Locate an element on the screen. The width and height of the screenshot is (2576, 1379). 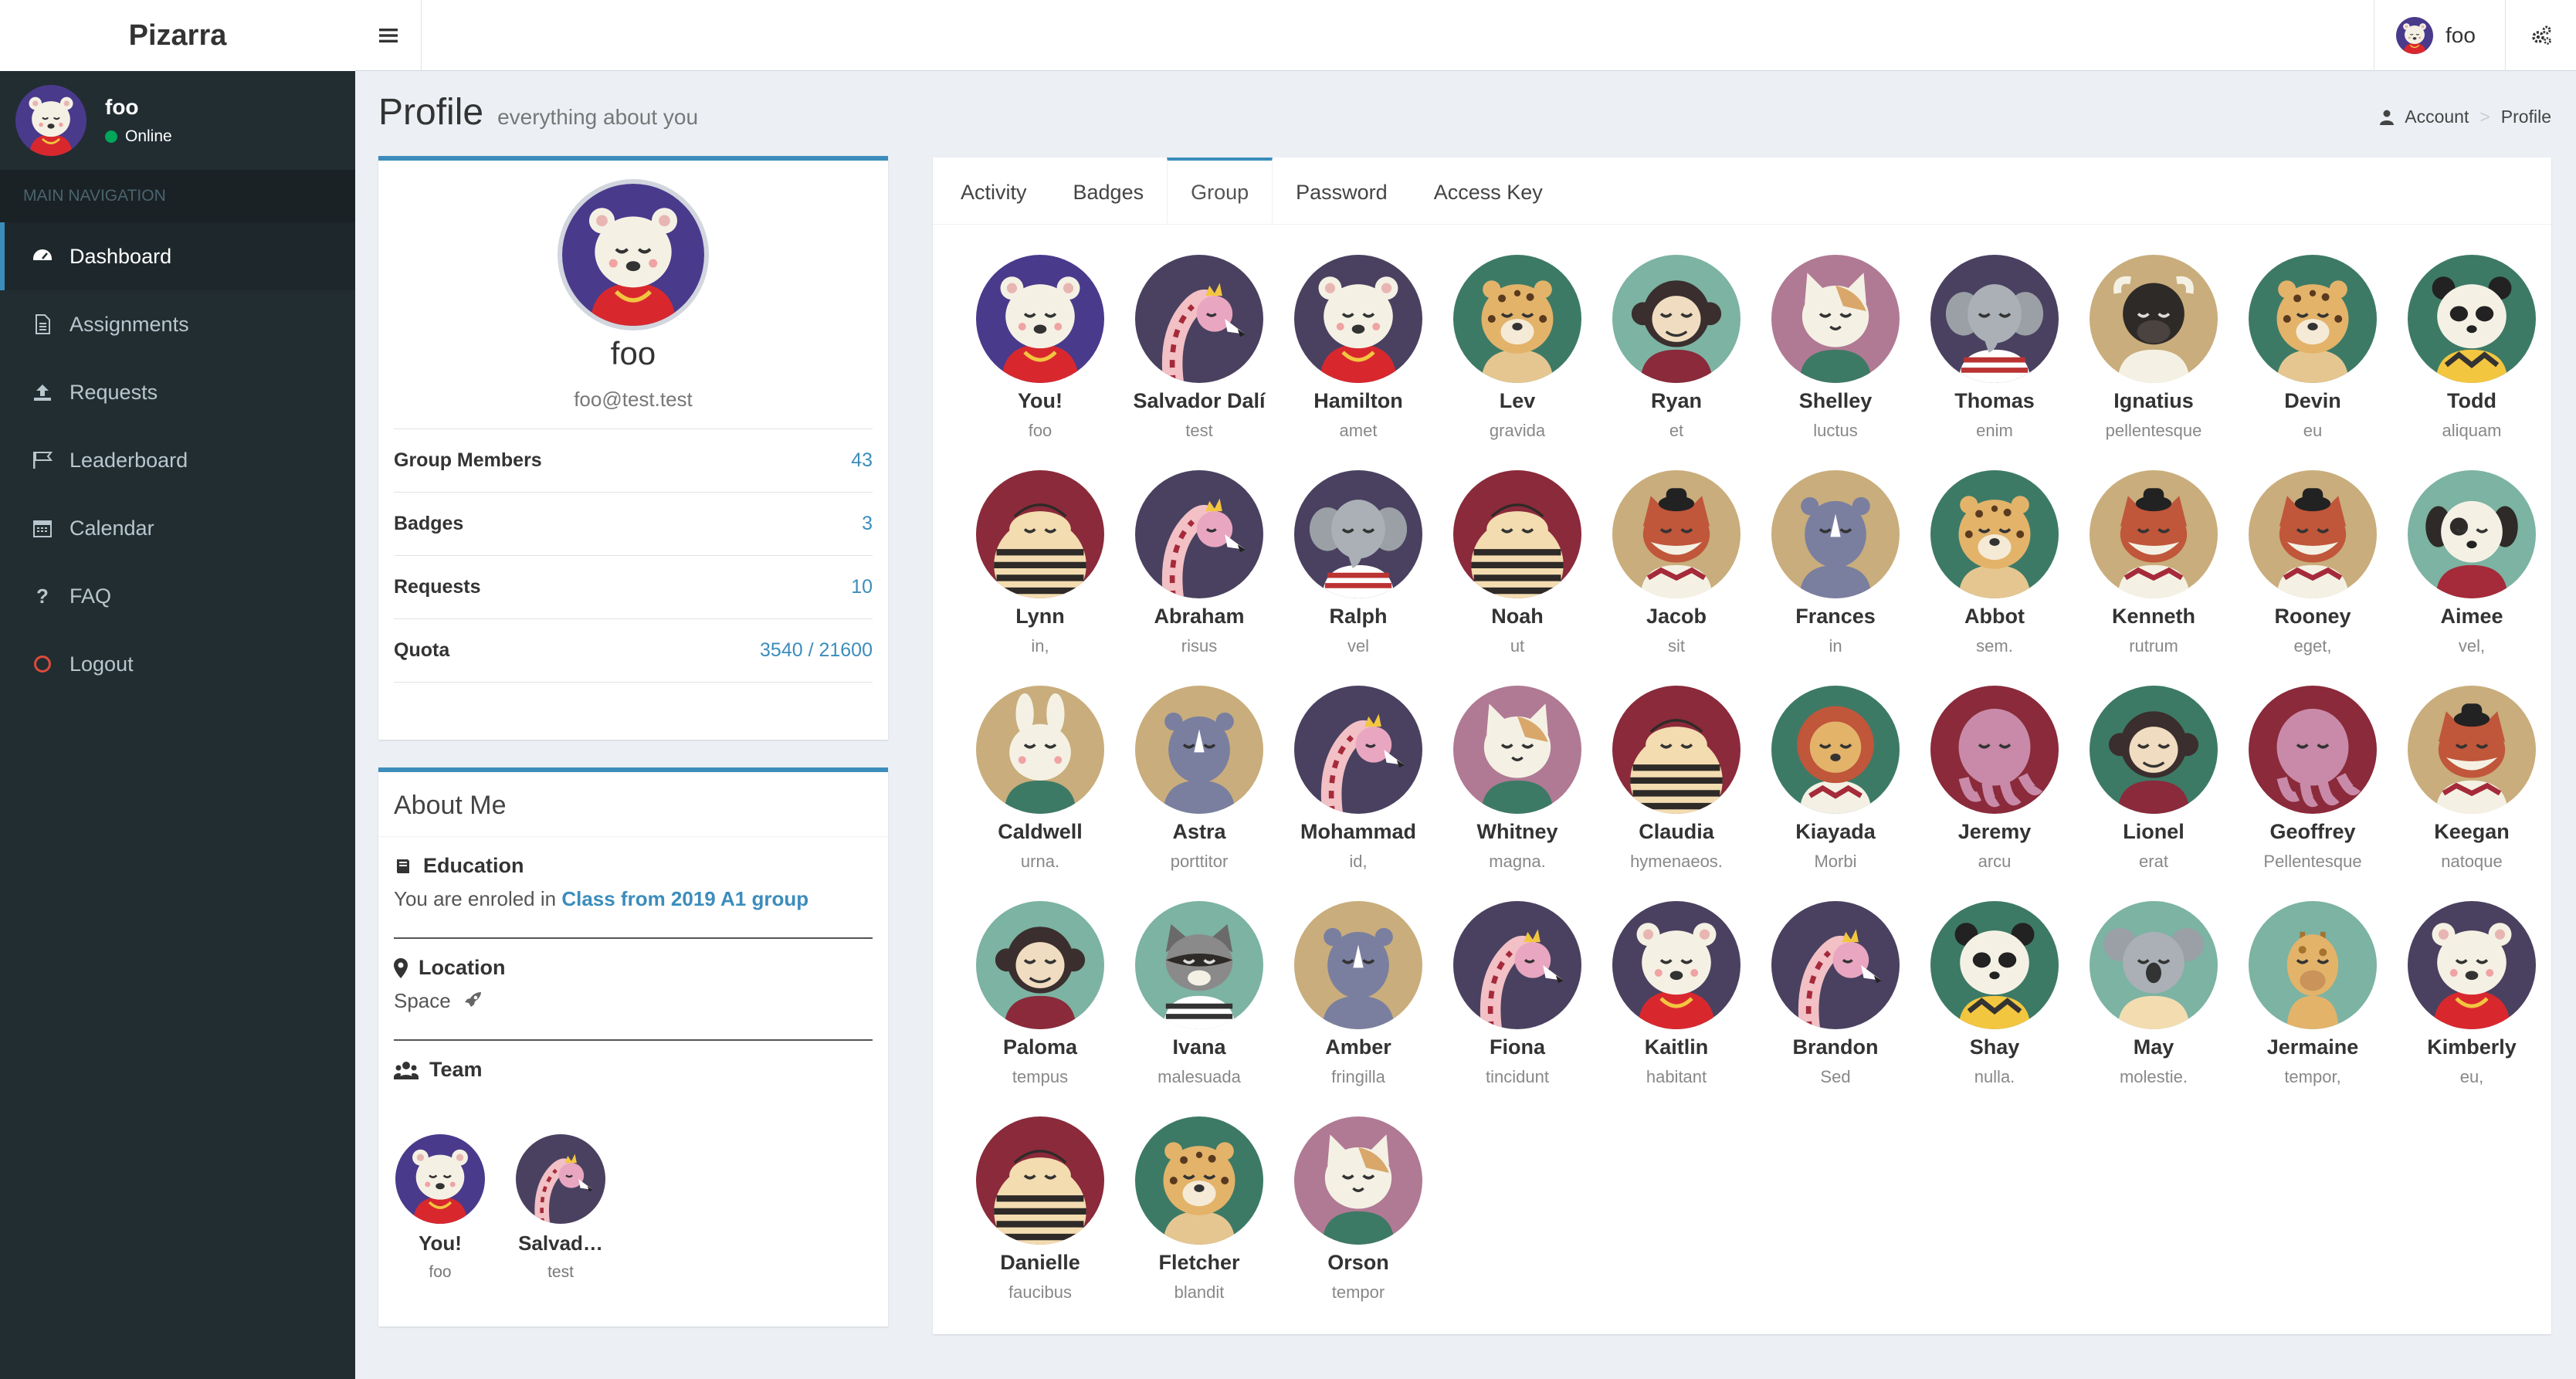
group-member-card: Jacob sit is located at coordinates (1676, 563).